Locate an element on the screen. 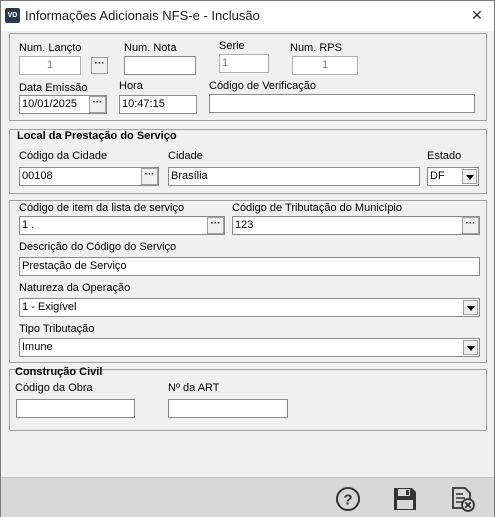 The image size is (495, 517). codigo-item-lookup-button: ··· is located at coordinates (215, 225).